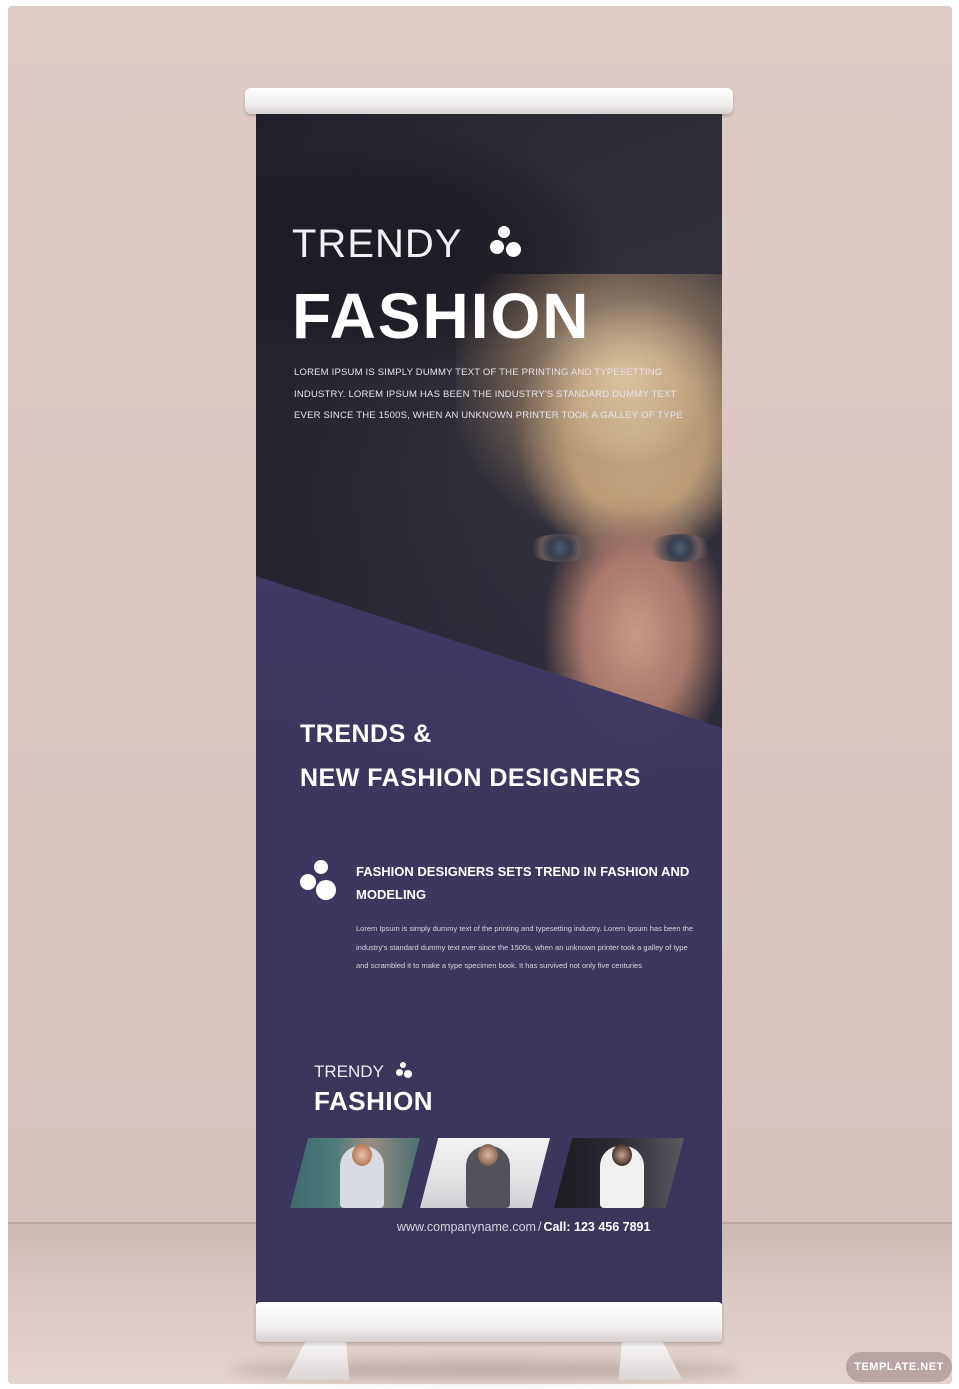 The image size is (959, 1389). Describe the element at coordinates (374, 1101) in the screenshot. I see `logo-fashion: FASHION` at that location.